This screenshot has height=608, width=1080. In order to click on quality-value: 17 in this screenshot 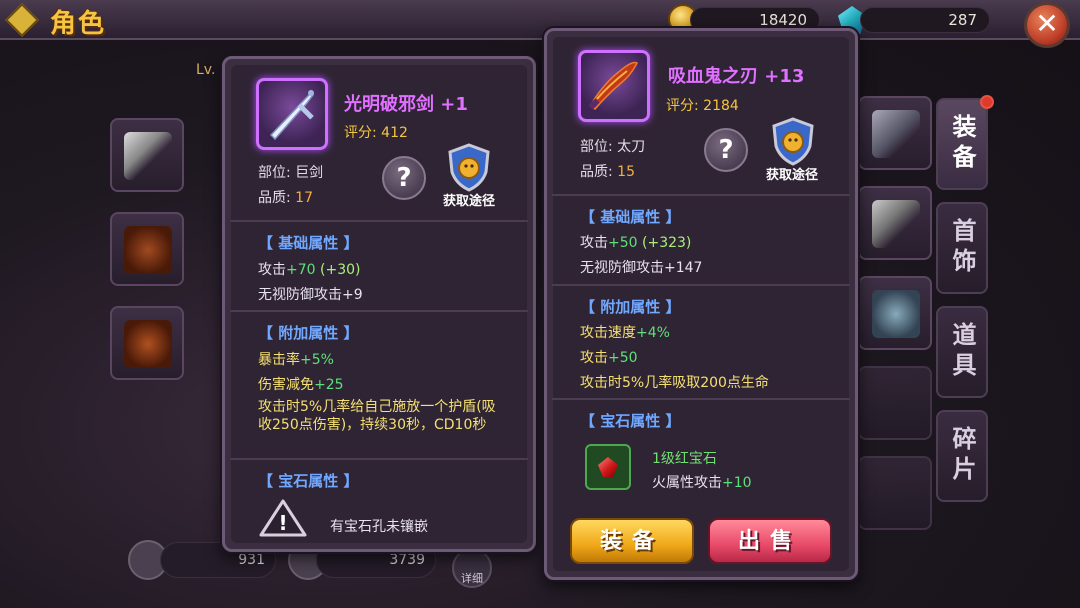, I will do `click(304, 198)`.